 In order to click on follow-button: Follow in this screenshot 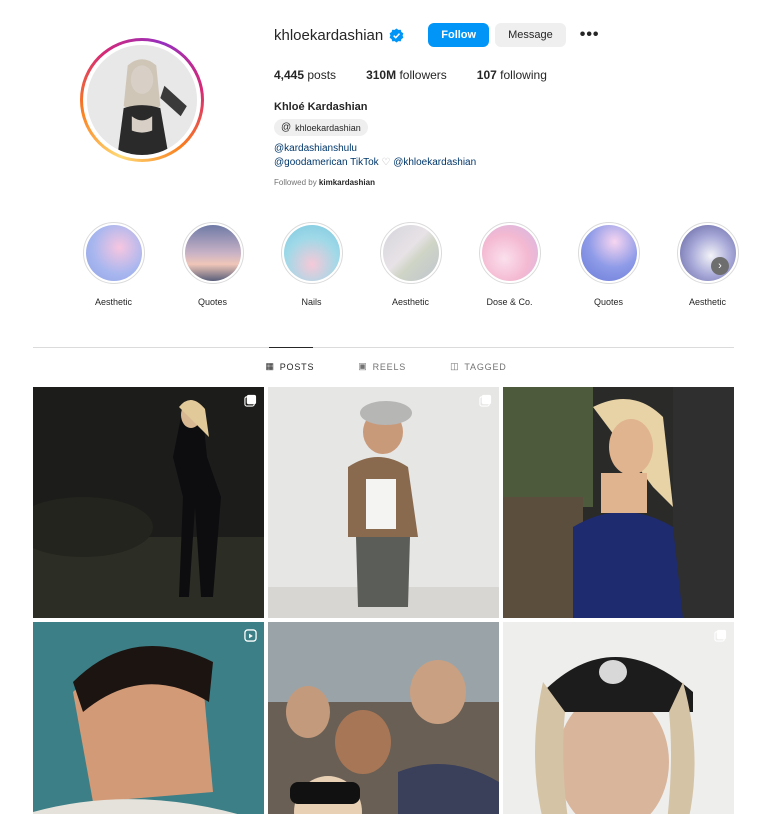, I will do `click(459, 35)`.